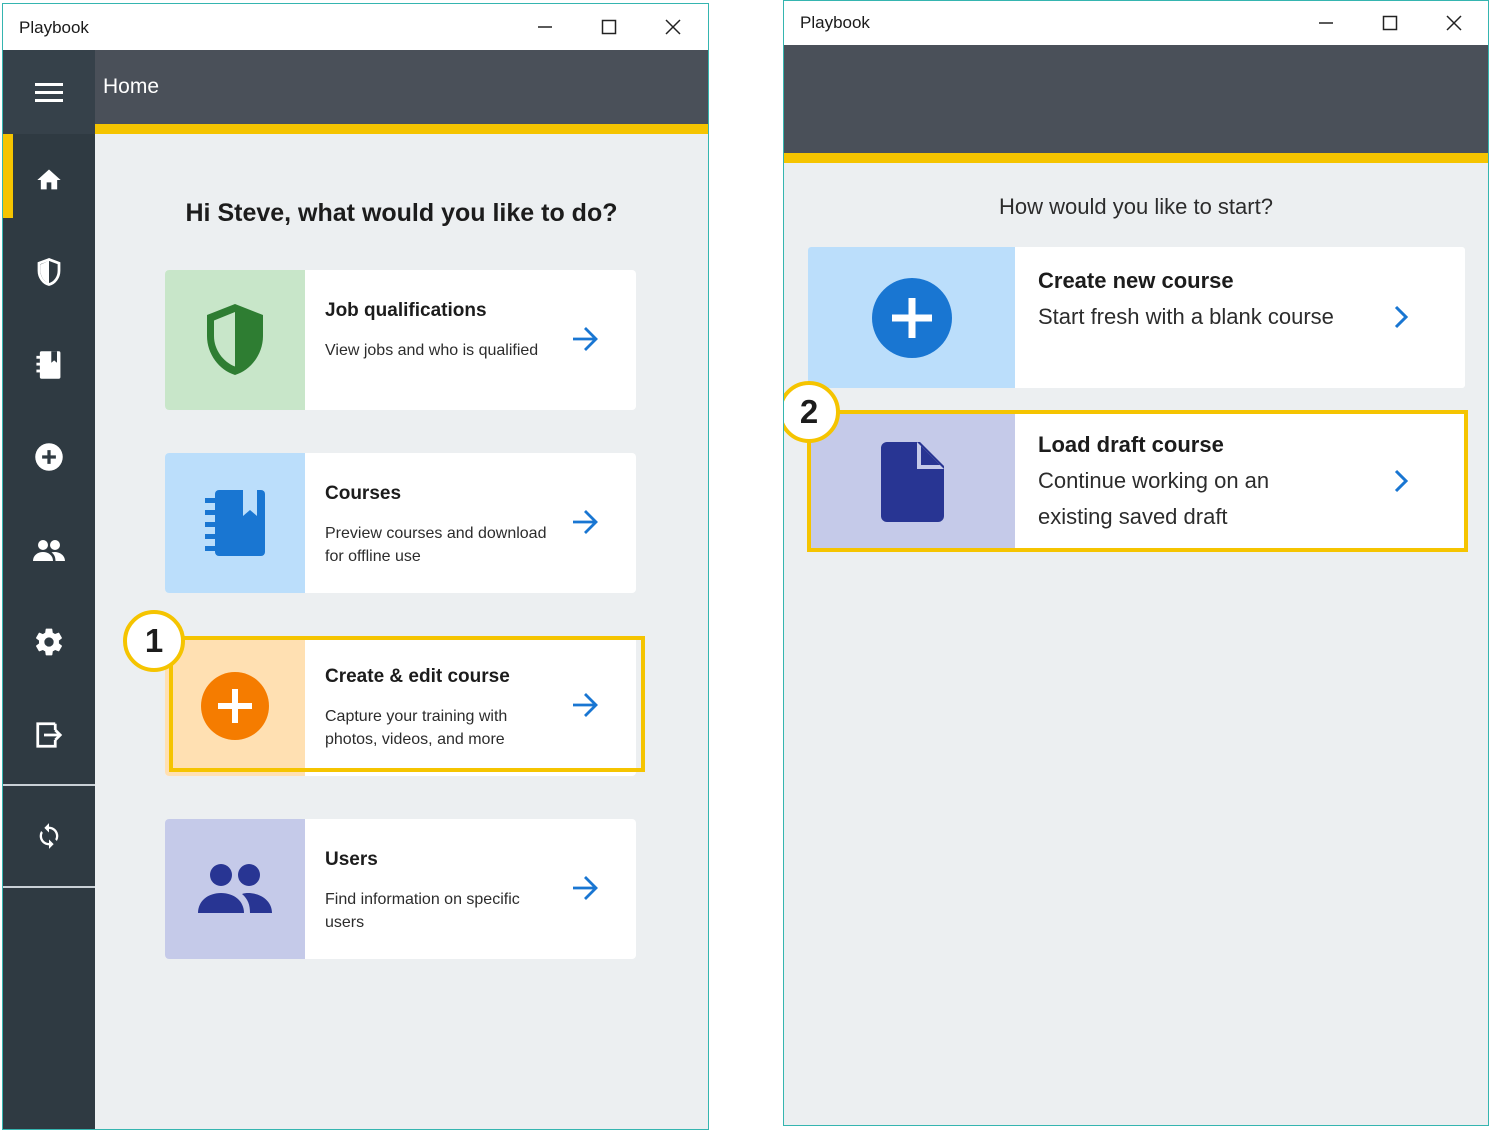  I want to click on nav-sync, so click(49, 836).